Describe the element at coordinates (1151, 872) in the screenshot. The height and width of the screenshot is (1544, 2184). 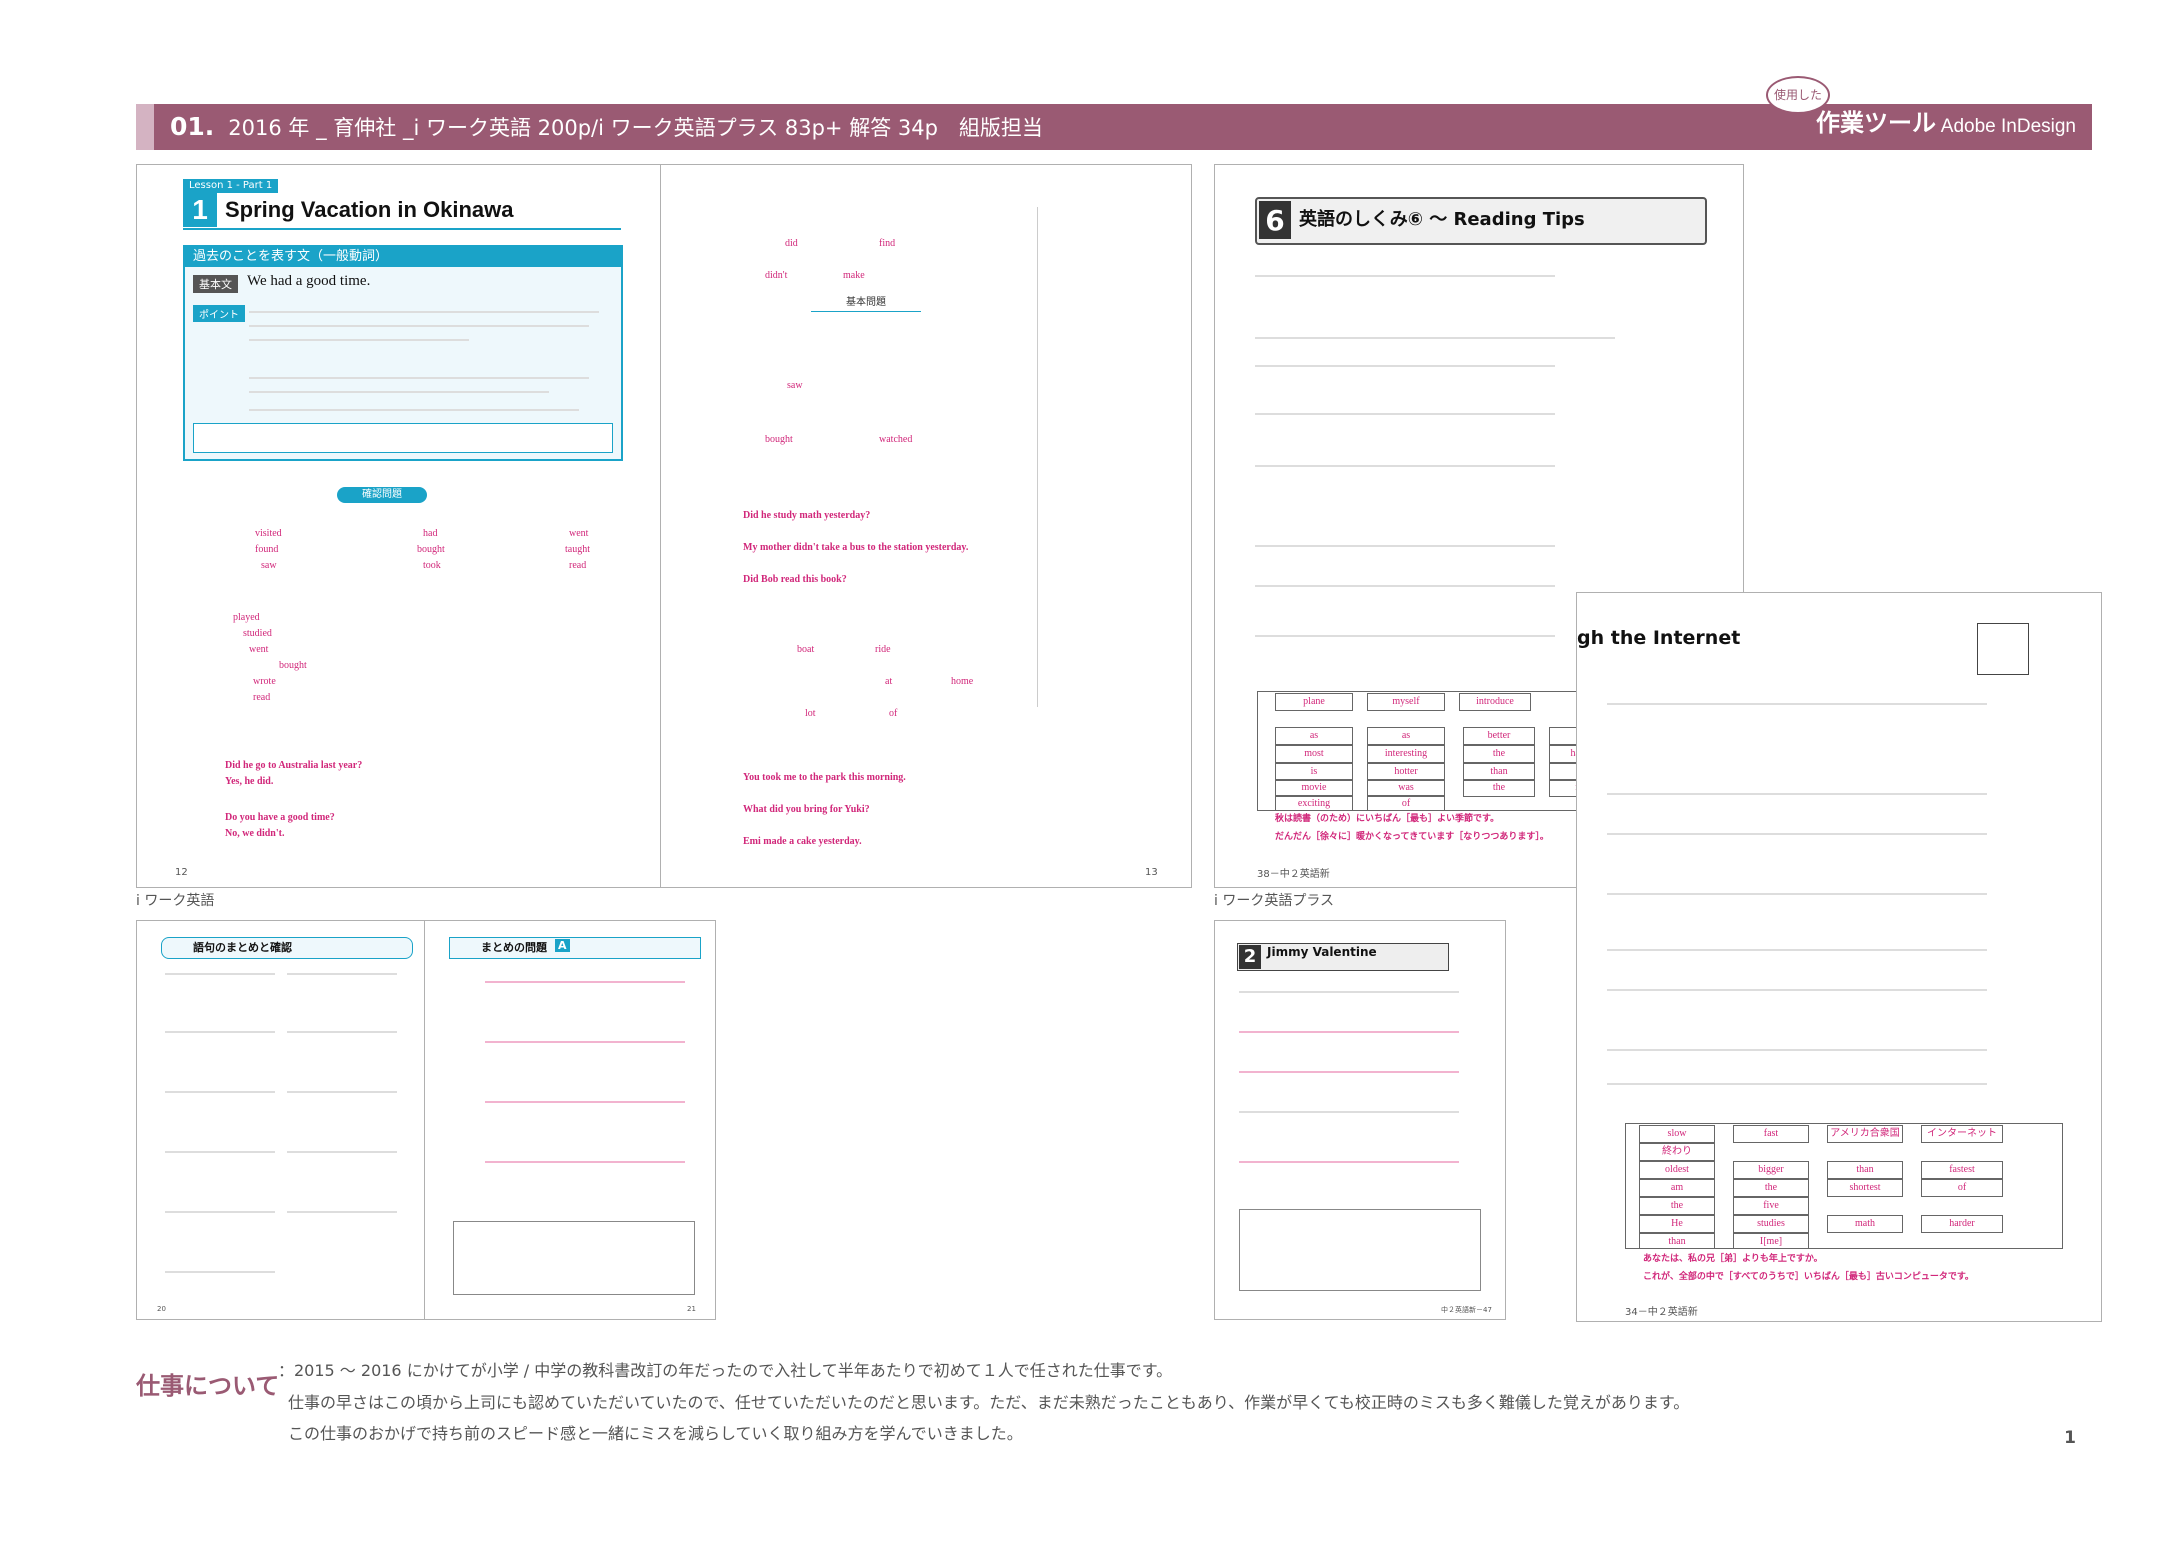
I see `page-number-13: 13` at that location.